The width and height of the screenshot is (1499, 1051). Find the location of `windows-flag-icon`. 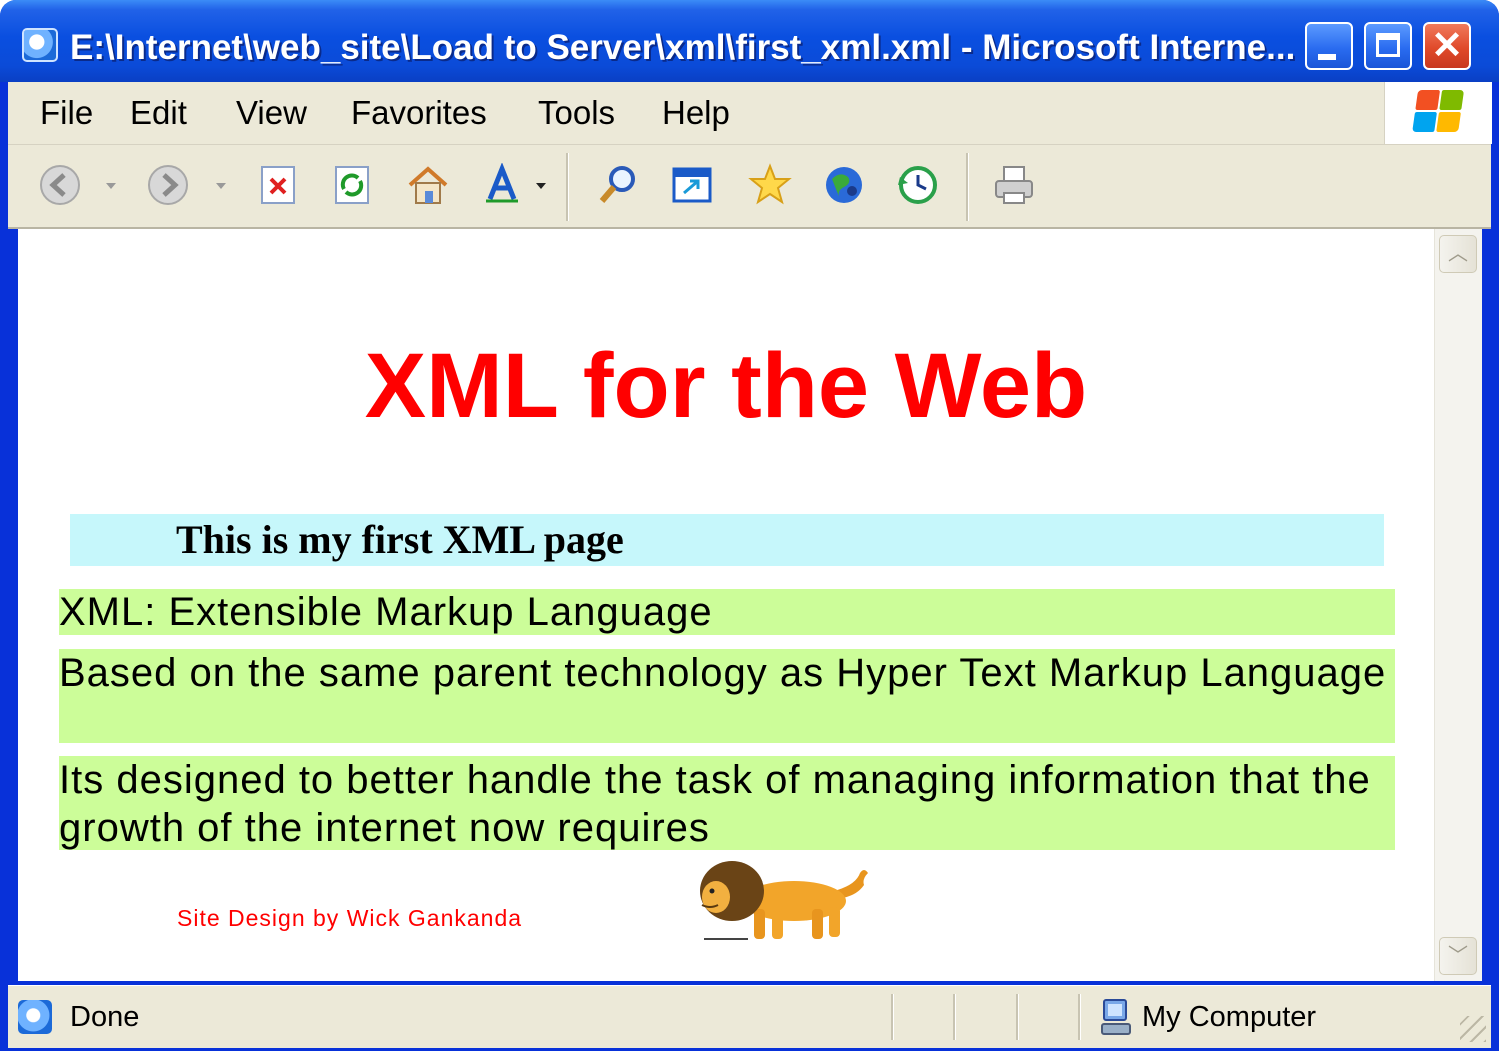

windows-flag-icon is located at coordinates (1439, 112).